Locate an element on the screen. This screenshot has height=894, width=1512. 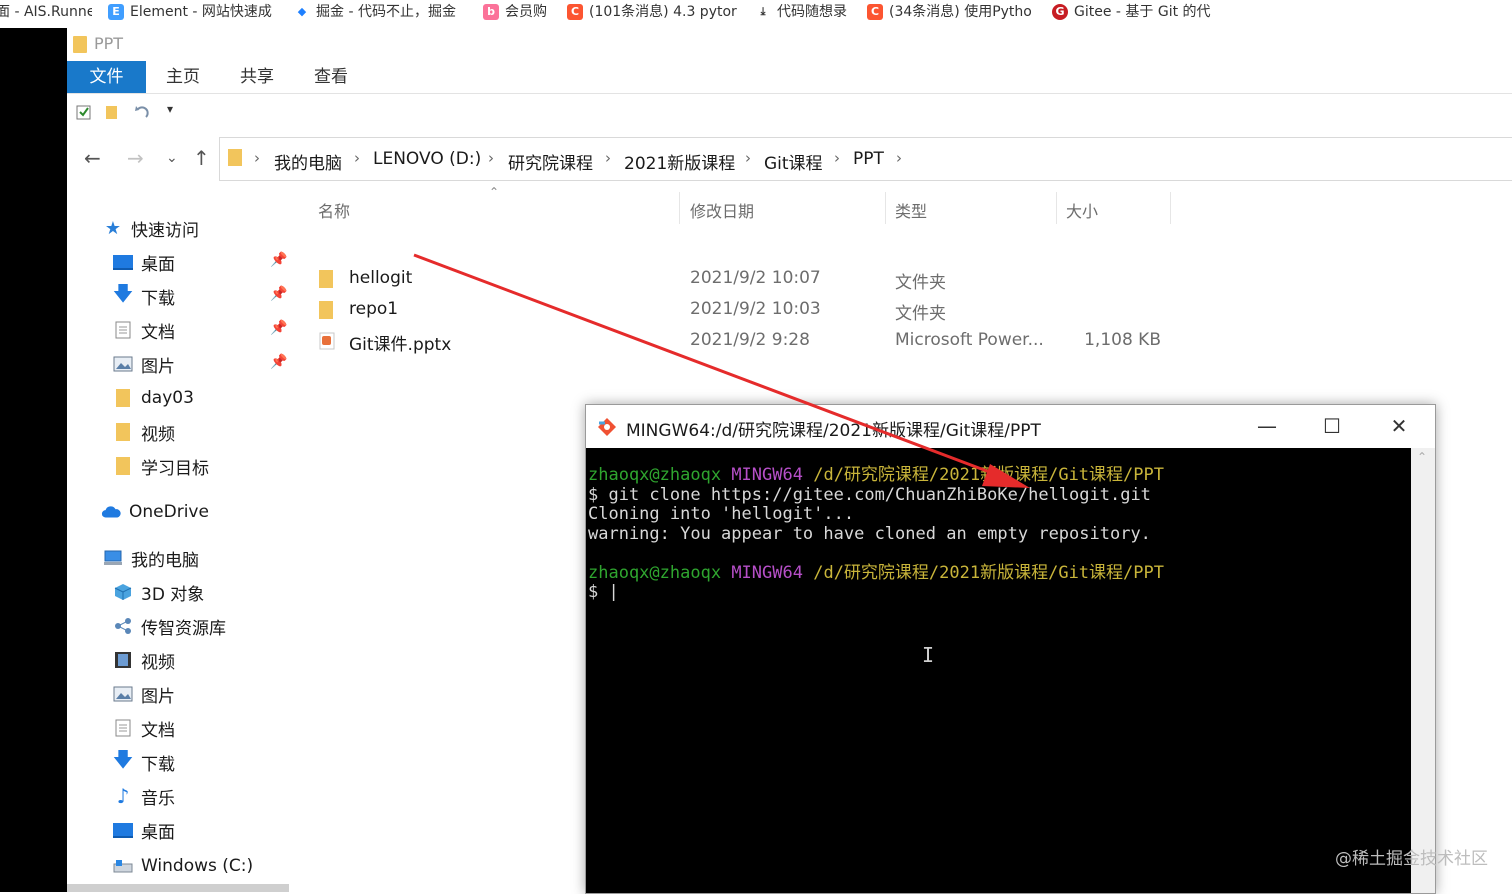
bookmark-element: E Element - 网站快速成 is located at coordinates (193, 12).